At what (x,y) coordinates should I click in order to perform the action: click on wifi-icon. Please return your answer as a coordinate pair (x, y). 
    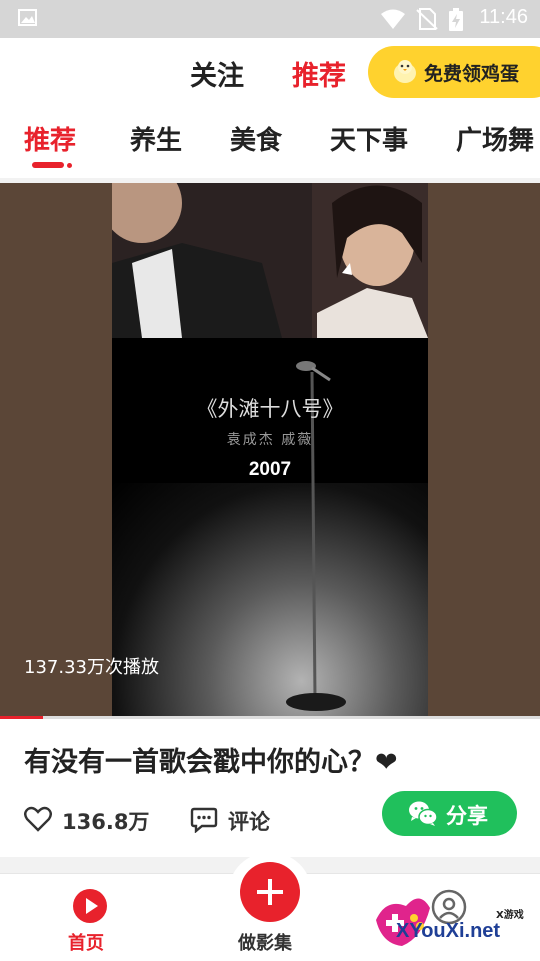
    Looking at the image, I should click on (393, 19).